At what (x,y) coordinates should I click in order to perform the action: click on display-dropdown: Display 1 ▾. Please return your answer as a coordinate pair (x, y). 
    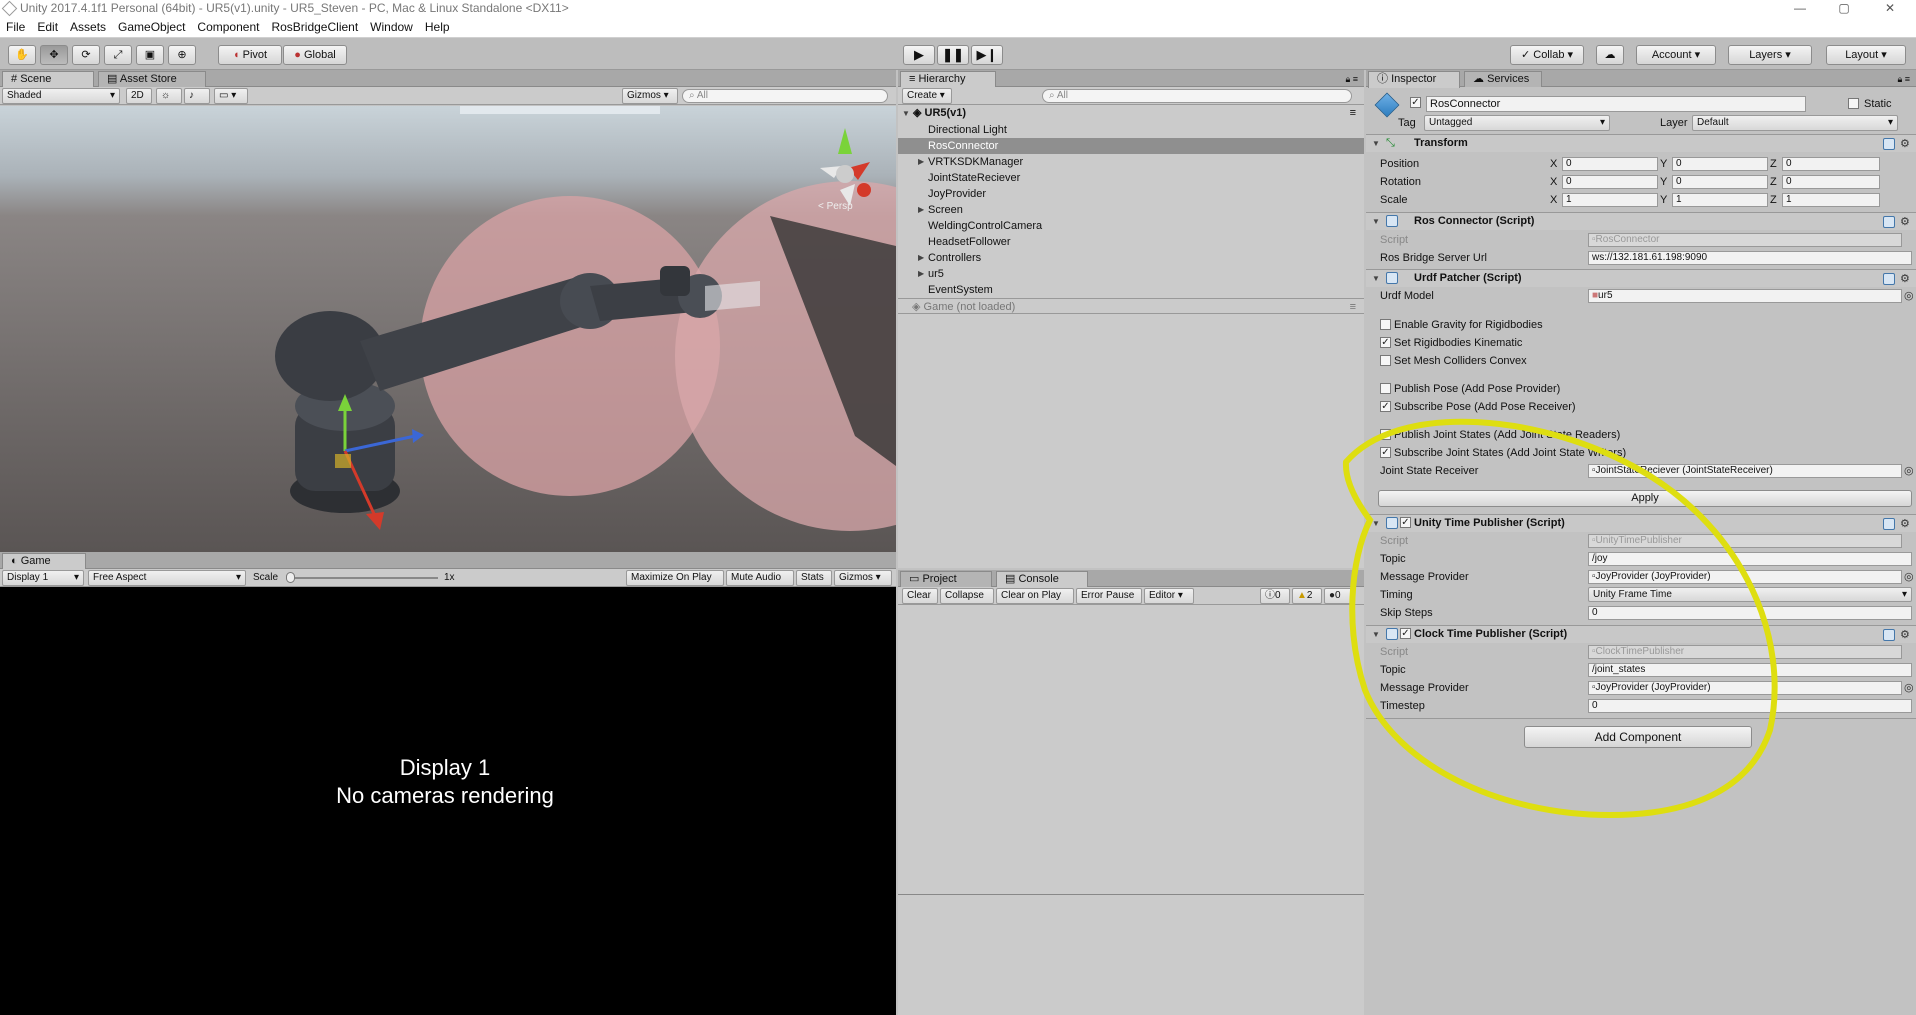
    Looking at the image, I should click on (43, 578).